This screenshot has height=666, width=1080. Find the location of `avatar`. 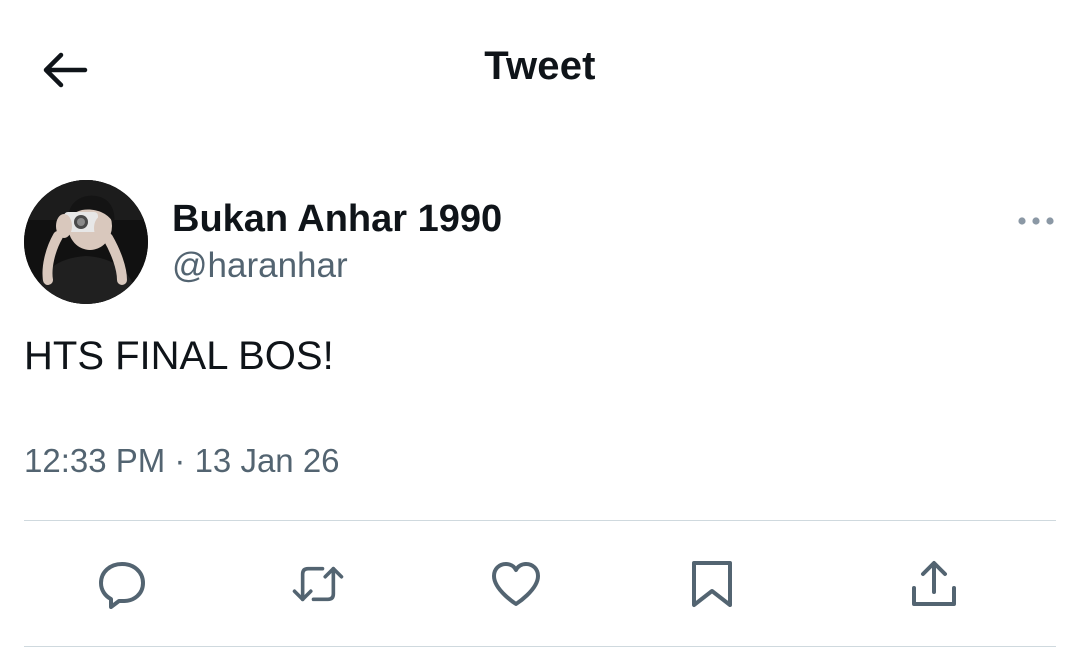

avatar is located at coordinates (86, 242).